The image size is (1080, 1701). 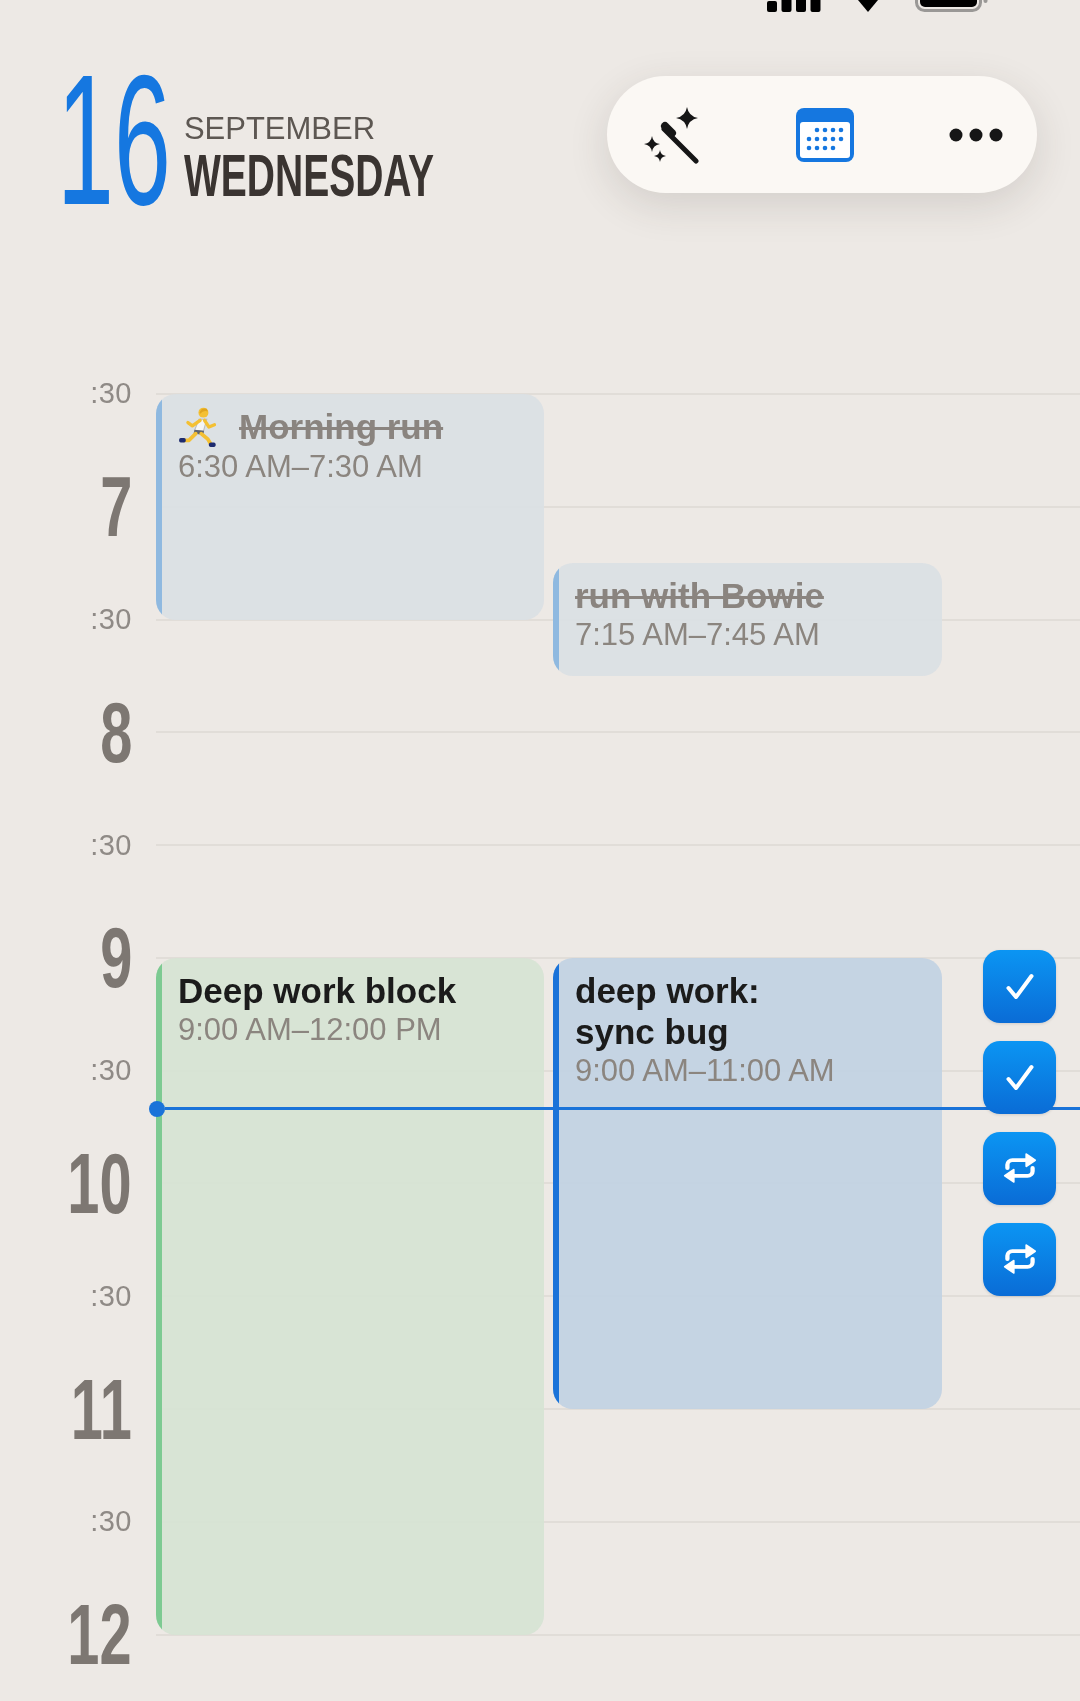 I want to click on hour-label: 7, so click(x=115, y=507).